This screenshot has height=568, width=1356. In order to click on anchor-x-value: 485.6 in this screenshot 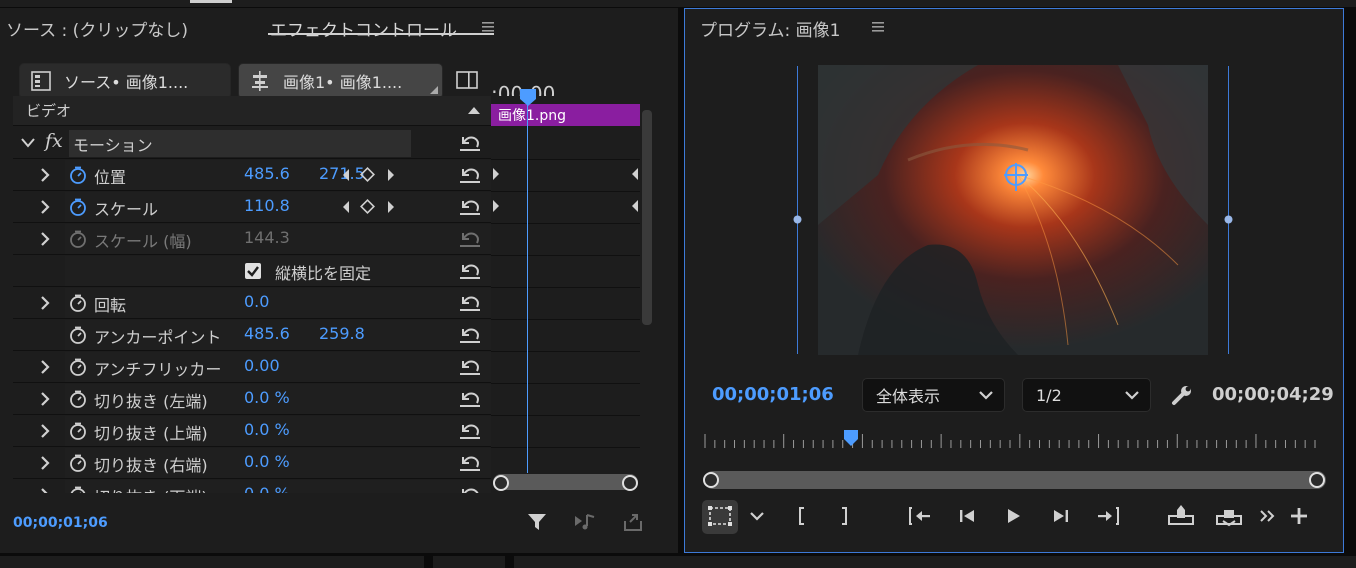, I will do `click(267, 333)`.